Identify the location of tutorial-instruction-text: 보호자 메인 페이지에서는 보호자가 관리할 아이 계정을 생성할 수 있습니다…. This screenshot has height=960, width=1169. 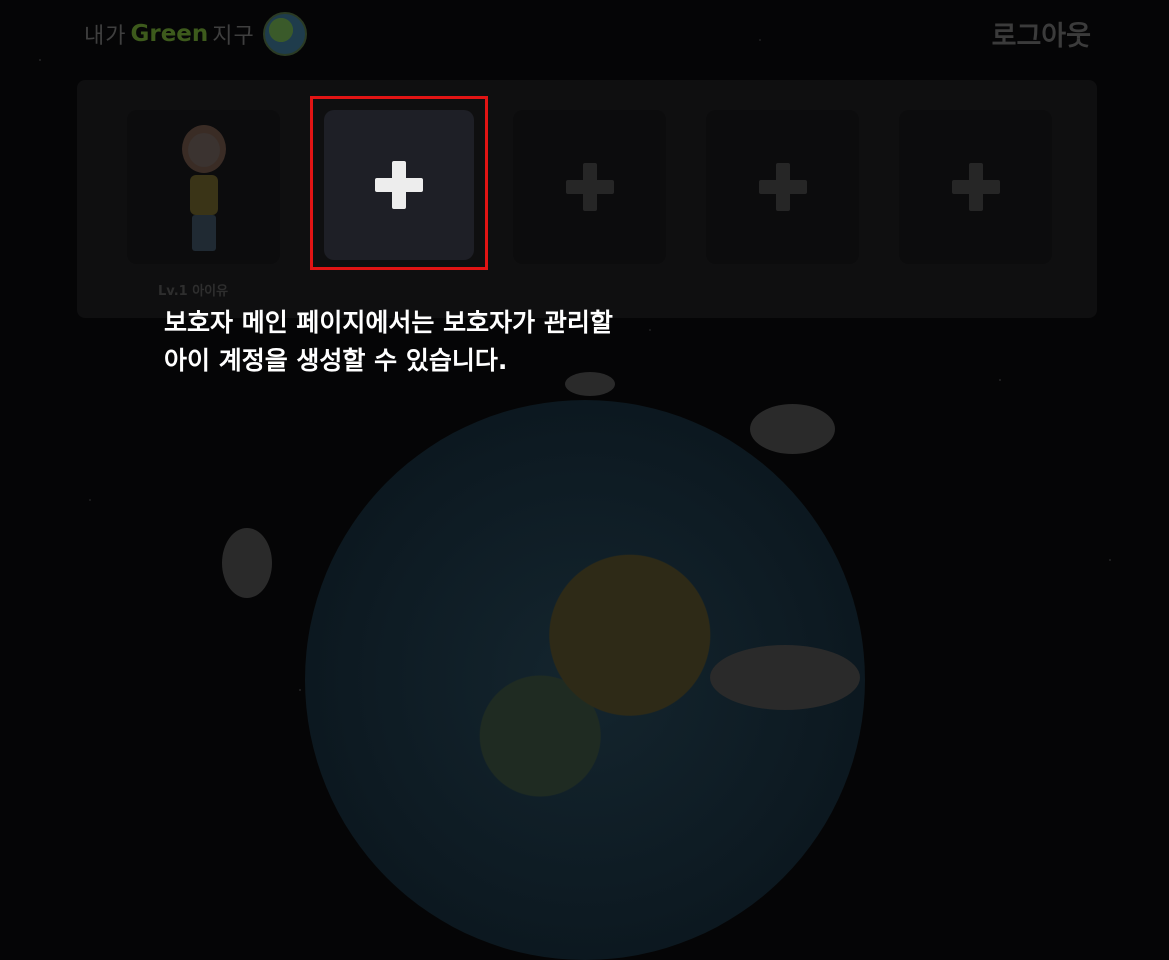
(434, 342).